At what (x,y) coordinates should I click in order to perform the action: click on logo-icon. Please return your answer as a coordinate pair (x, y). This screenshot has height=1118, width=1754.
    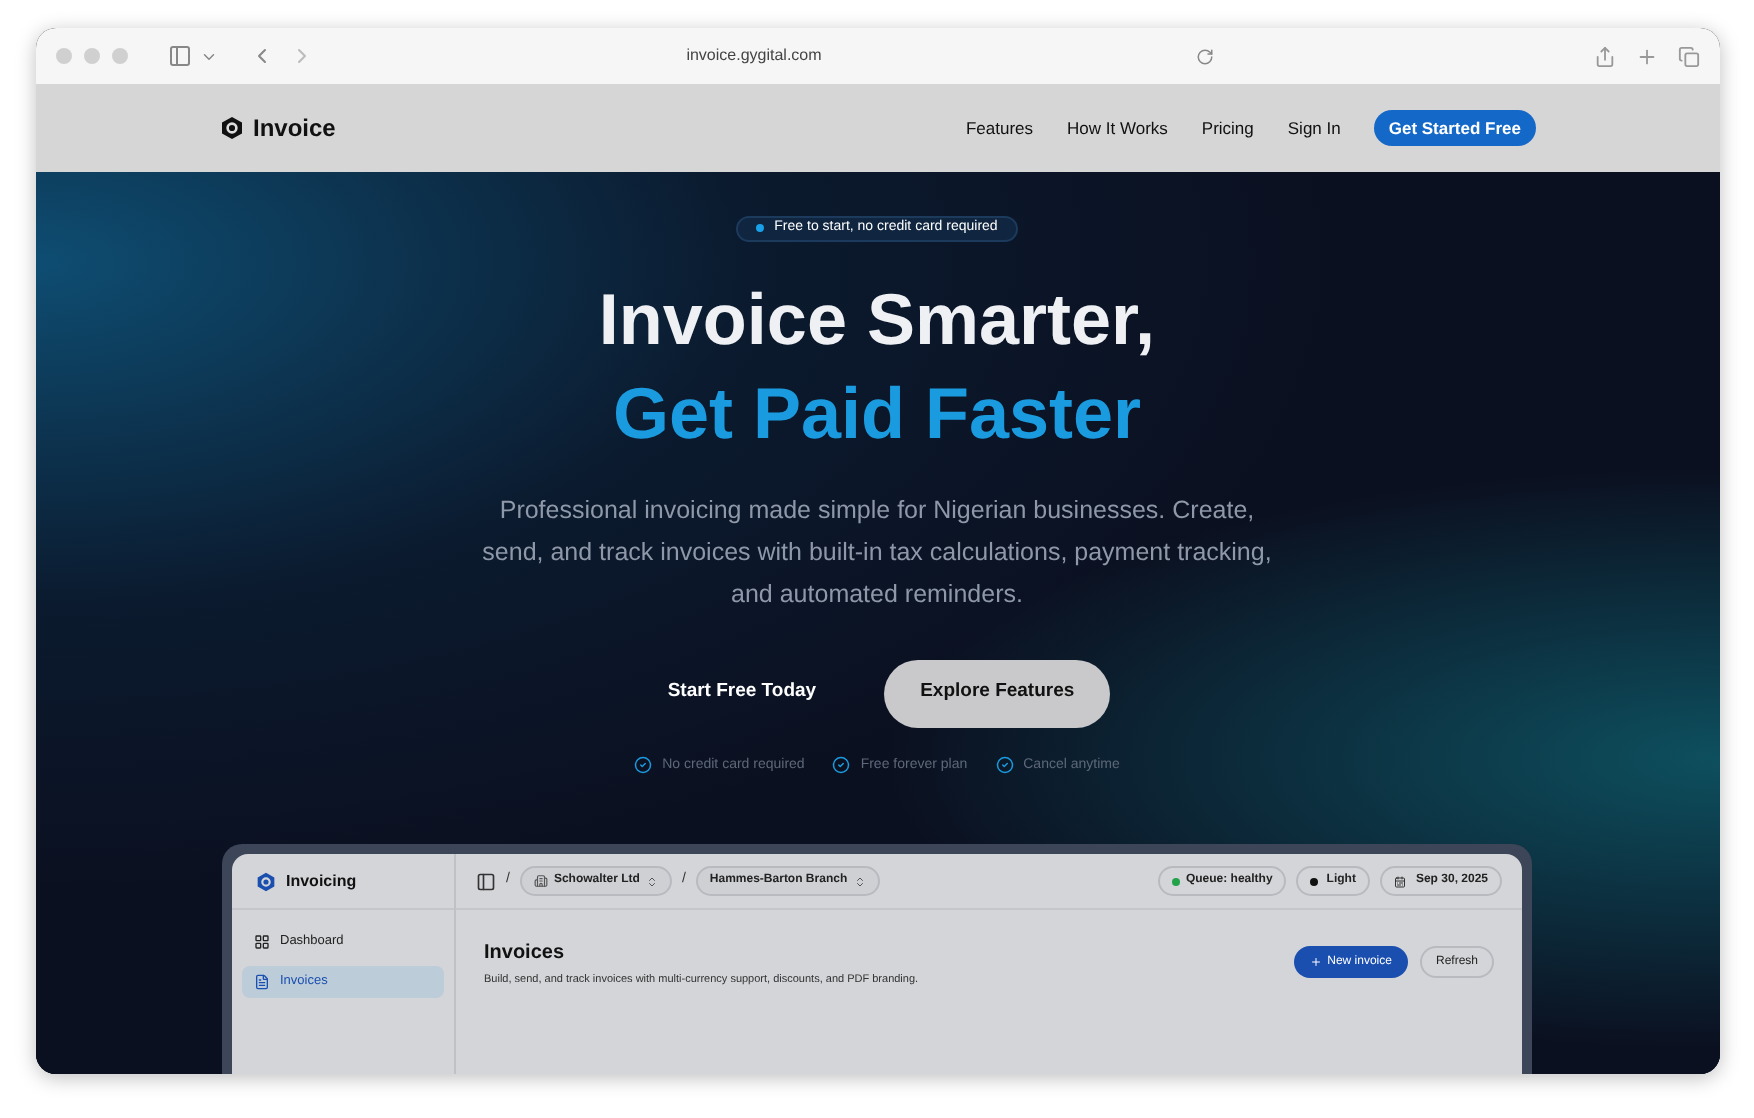
    Looking at the image, I should click on (231, 128).